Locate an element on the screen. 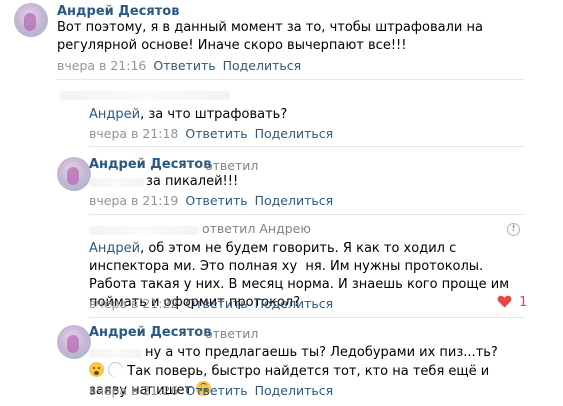  comment-meta: вчера в 21:19 Ответить Поделиться is located at coordinates (211, 200).